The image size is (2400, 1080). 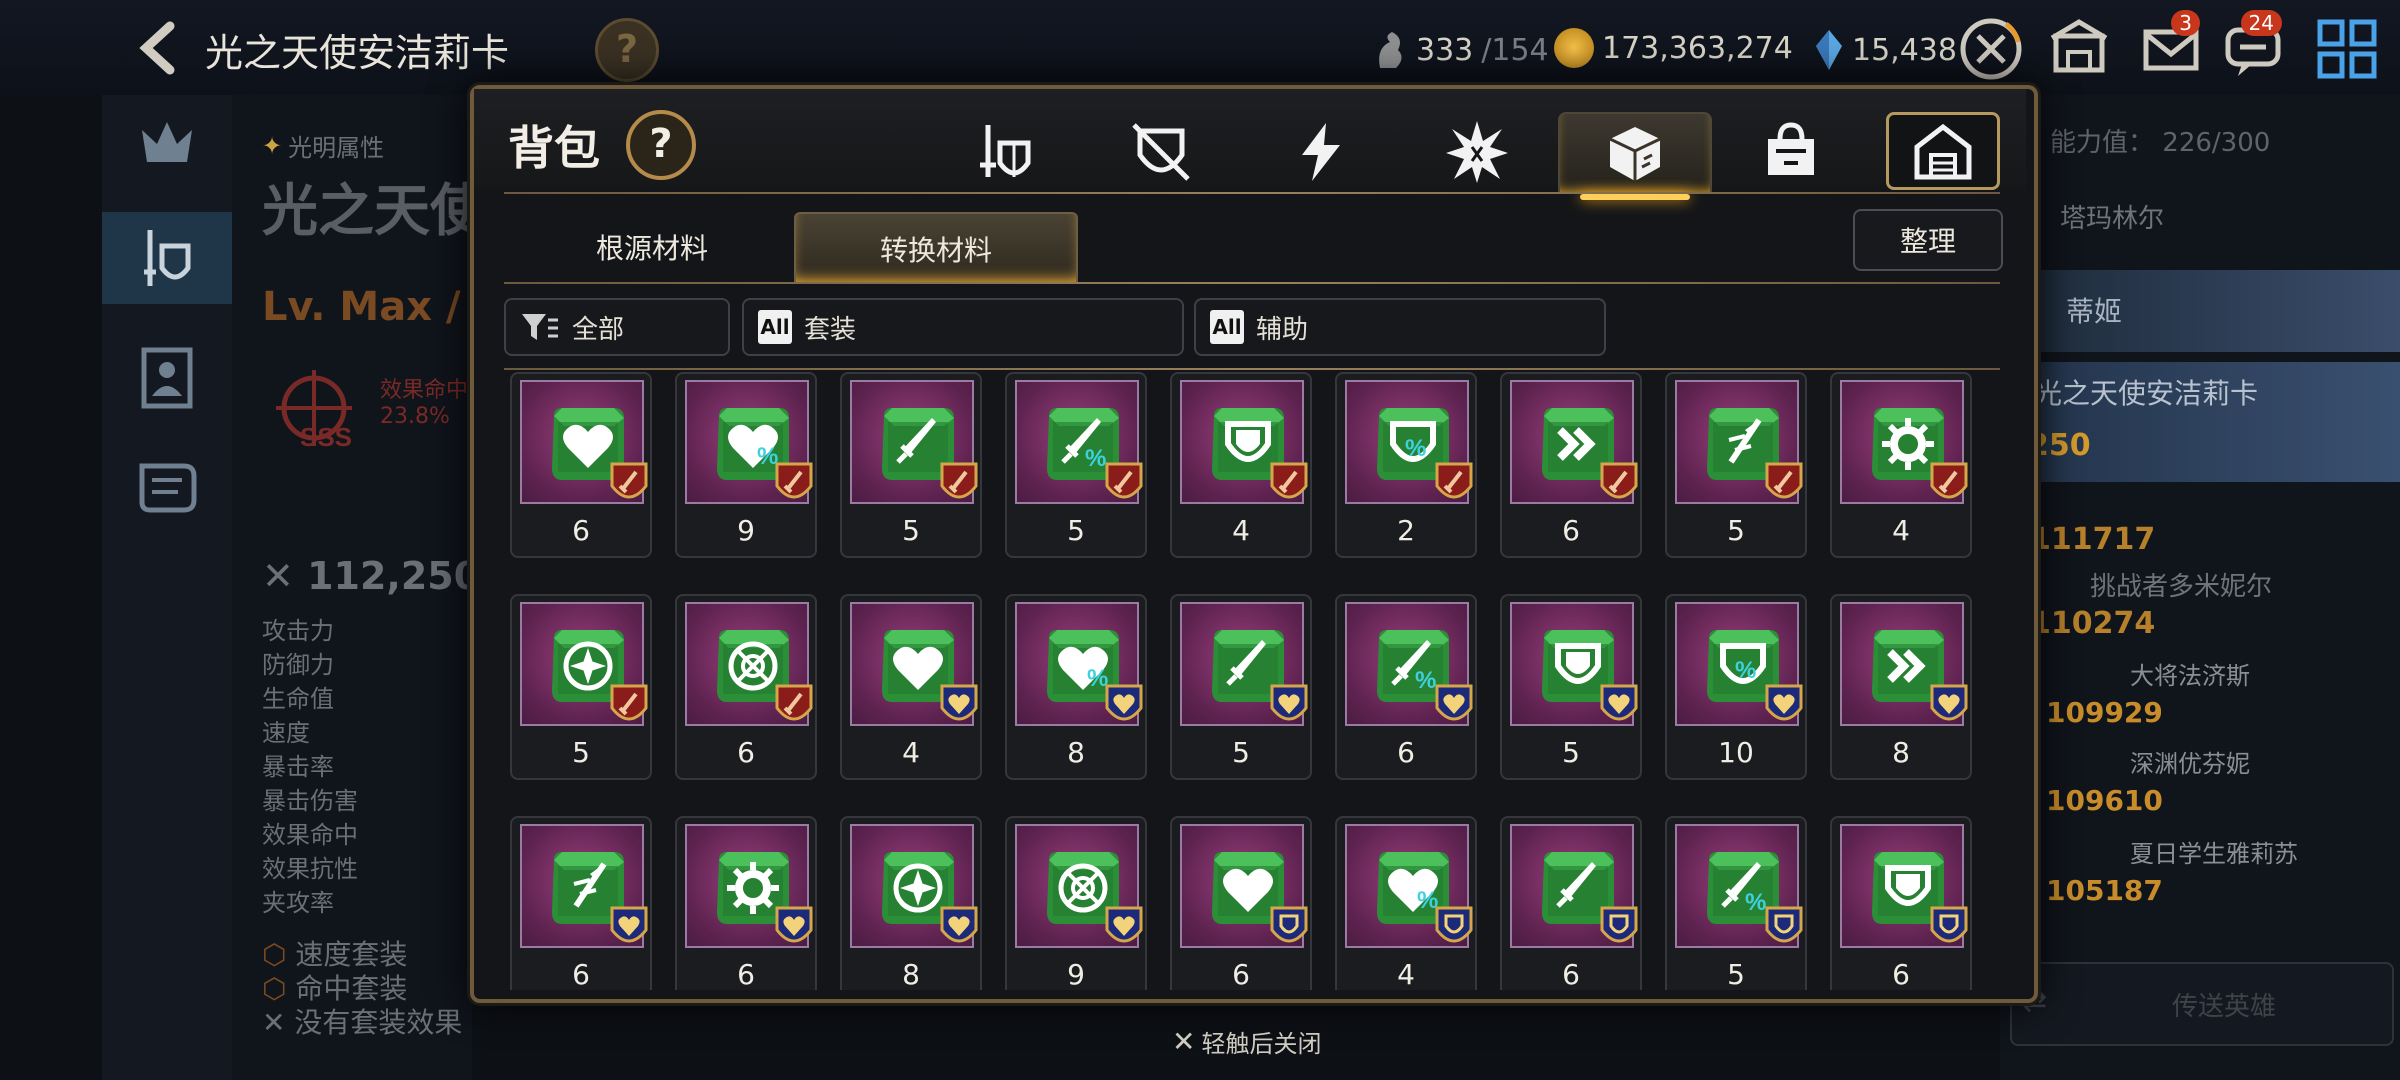 What do you see at coordinates (1246, 1041) in the screenshot?
I see `close-hint: ✕ 轻触后关闭` at bounding box center [1246, 1041].